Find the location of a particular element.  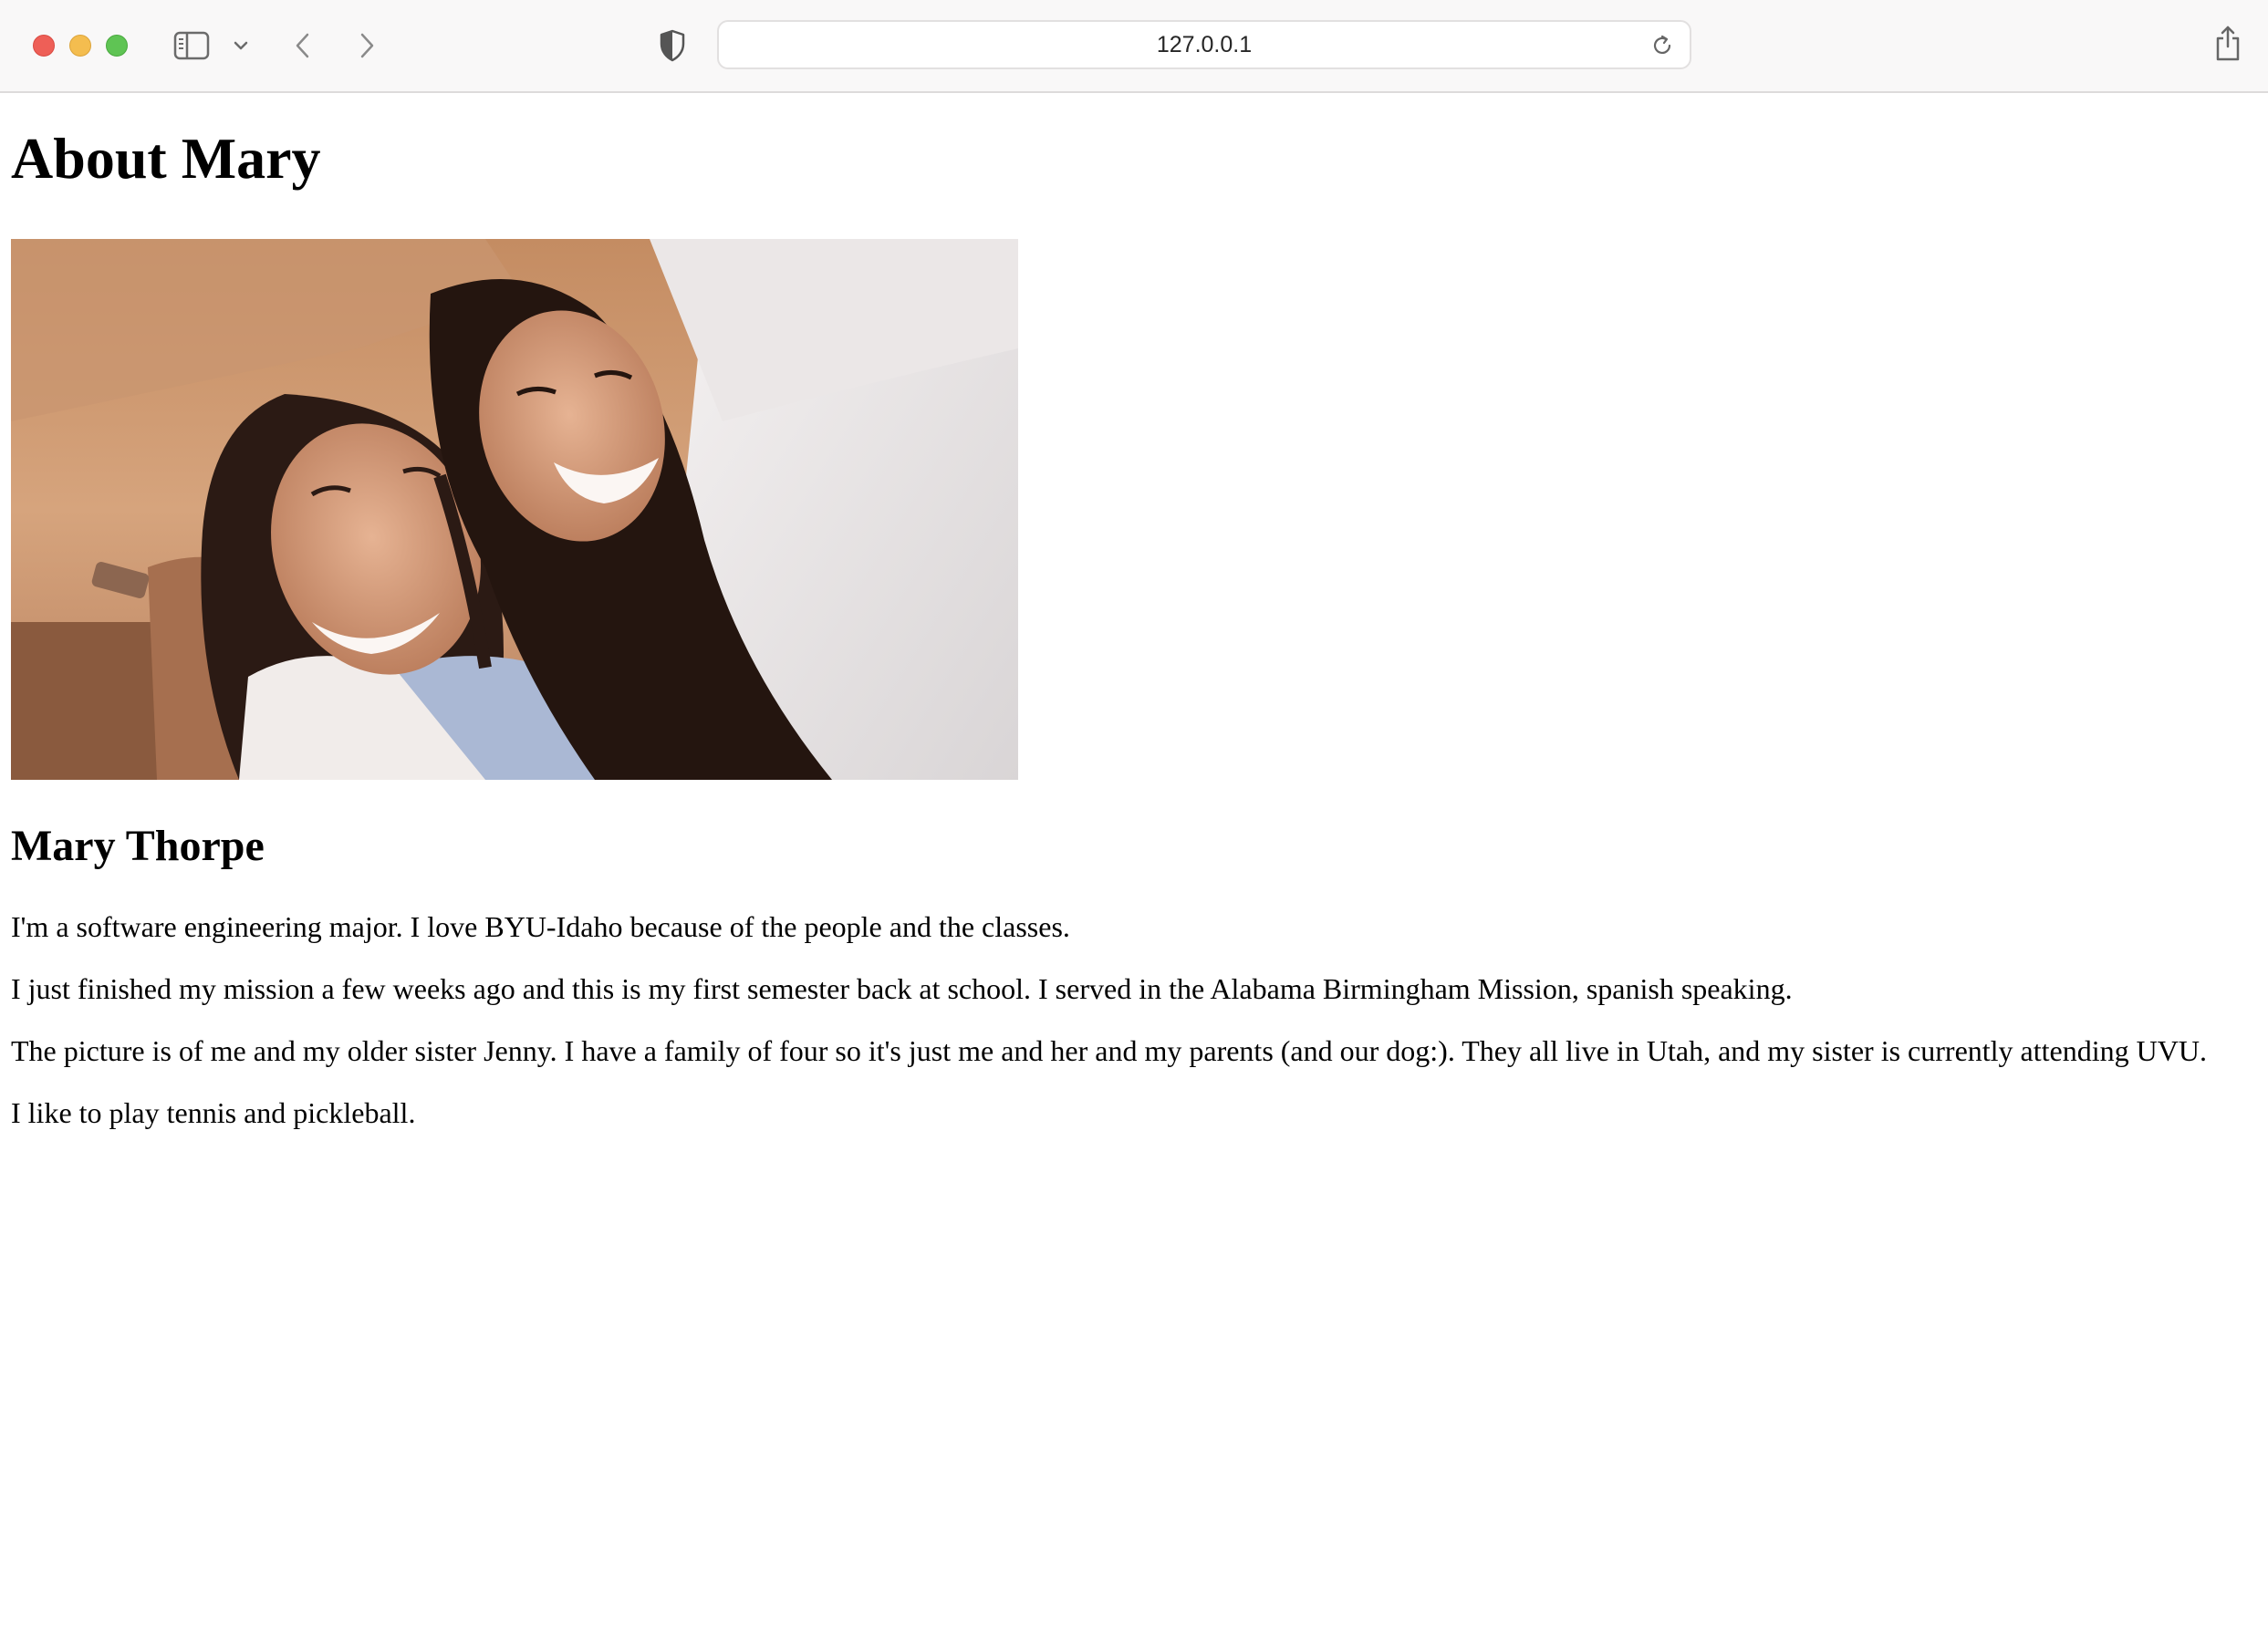

reload-icon is located at coordinates (1662, 46).